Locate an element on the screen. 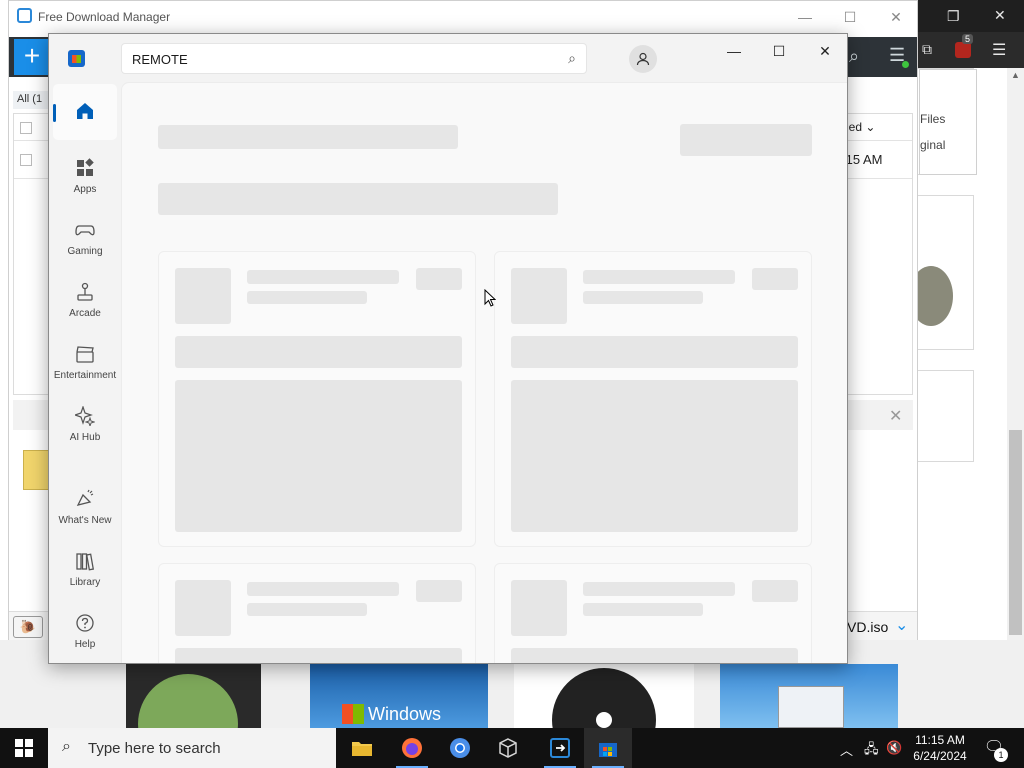  joystick-icon is located at coordinates (85, 293).